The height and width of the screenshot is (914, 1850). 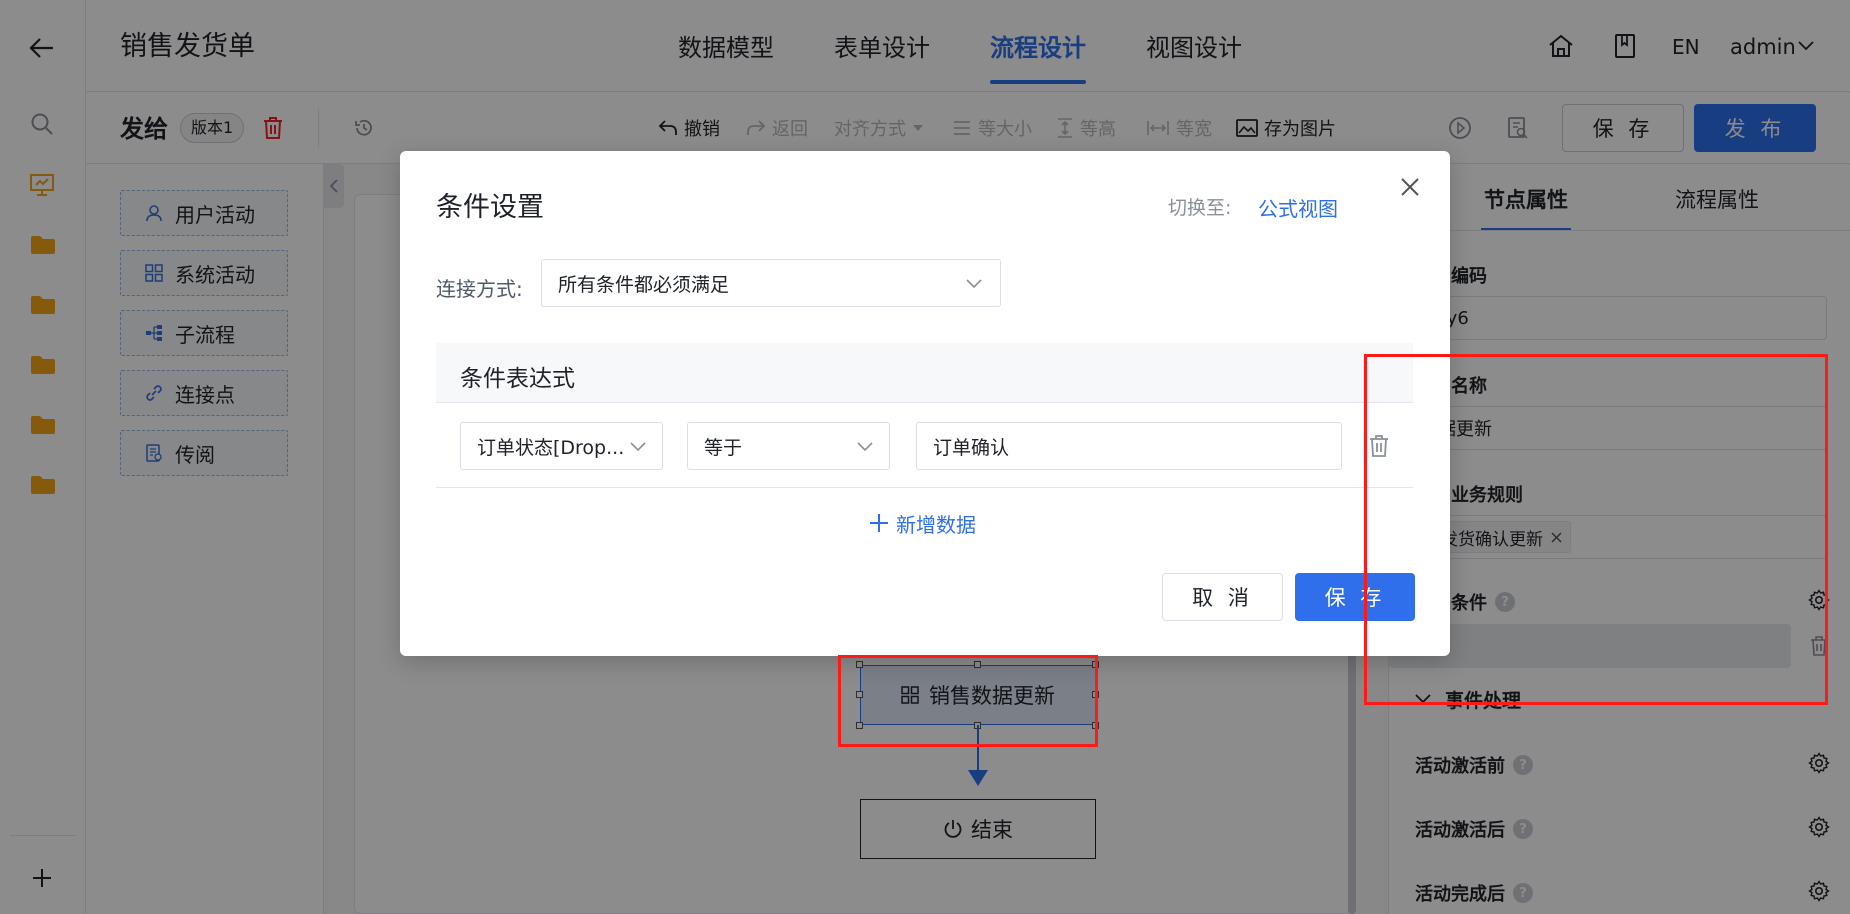 What do you see at coordinates (479, 289) in the screenshot?
I see `connect-mode-label: 连接方式:` at bounding box center [479, 289].